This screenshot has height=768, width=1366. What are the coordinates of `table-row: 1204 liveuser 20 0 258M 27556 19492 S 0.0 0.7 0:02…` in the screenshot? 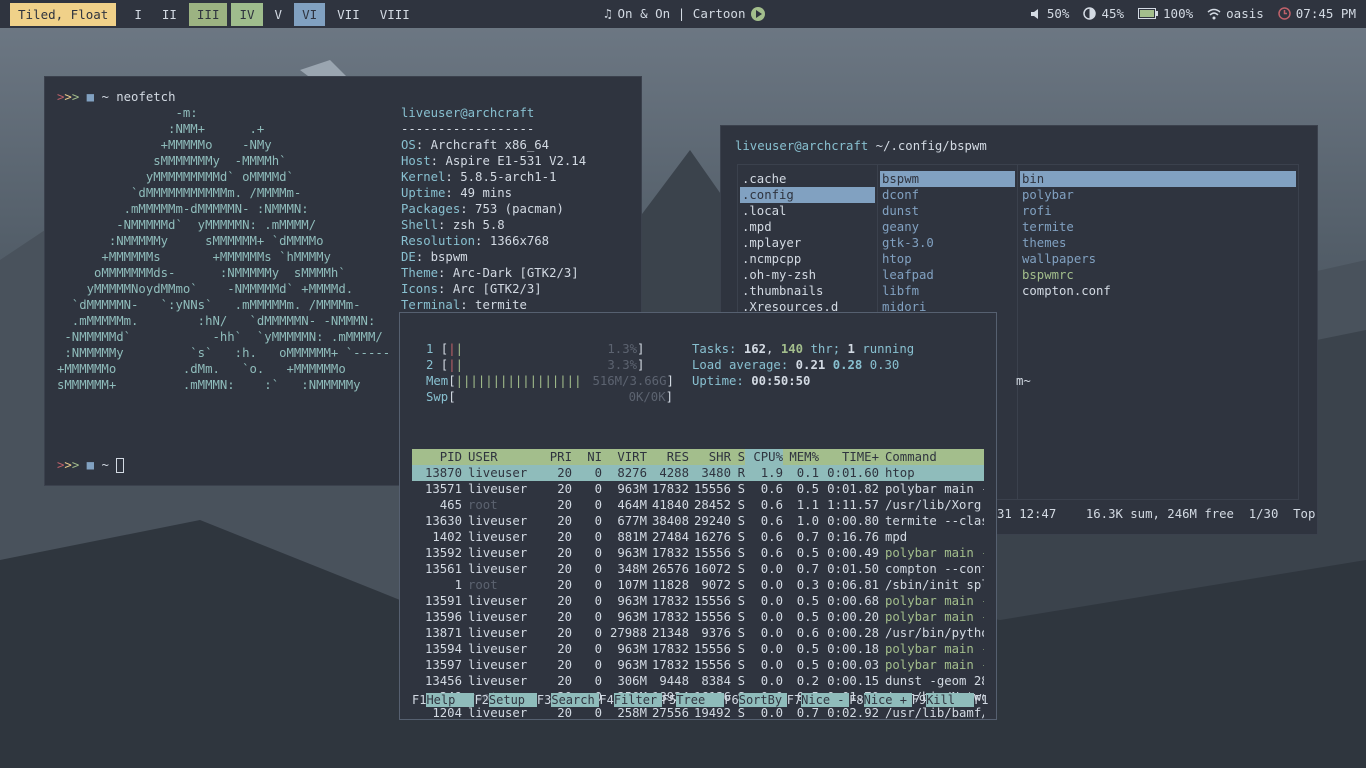 It's located at (698, 713).